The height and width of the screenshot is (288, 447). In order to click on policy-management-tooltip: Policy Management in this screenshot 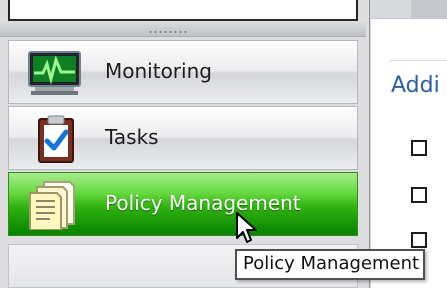, I will do `click(330, 264)`.